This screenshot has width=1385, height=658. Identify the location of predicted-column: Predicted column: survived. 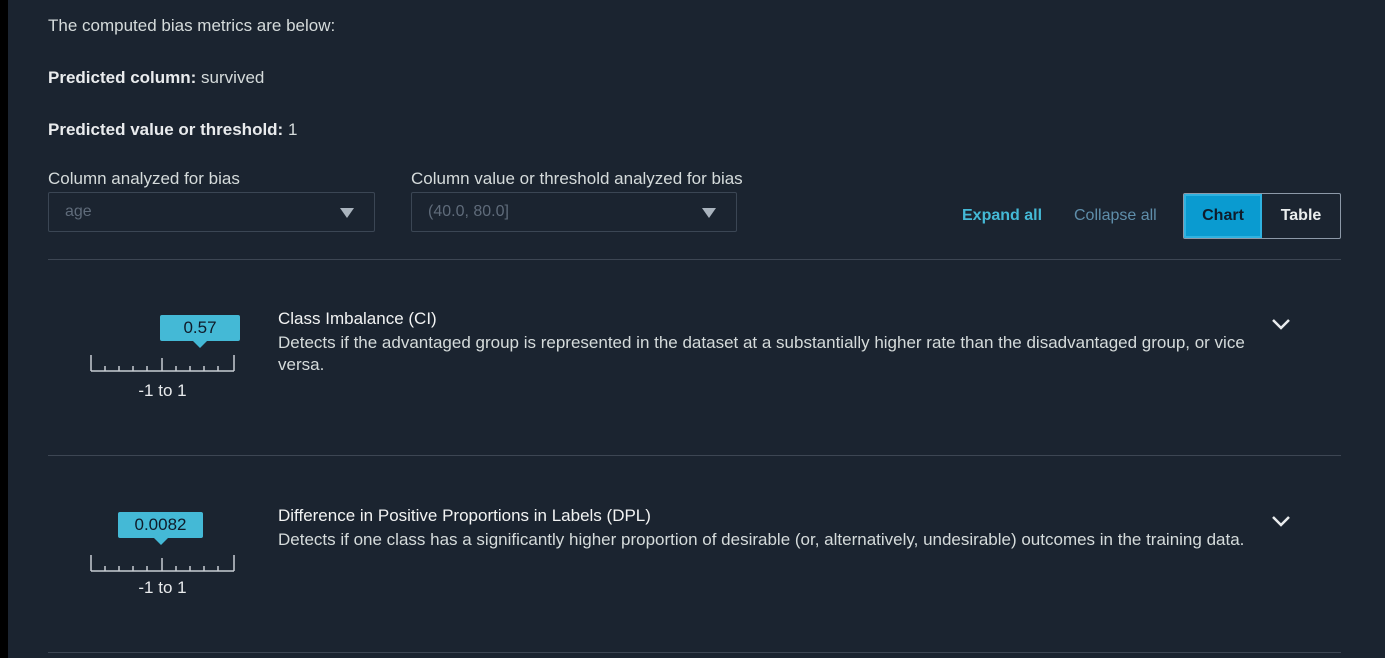
(156, 78).